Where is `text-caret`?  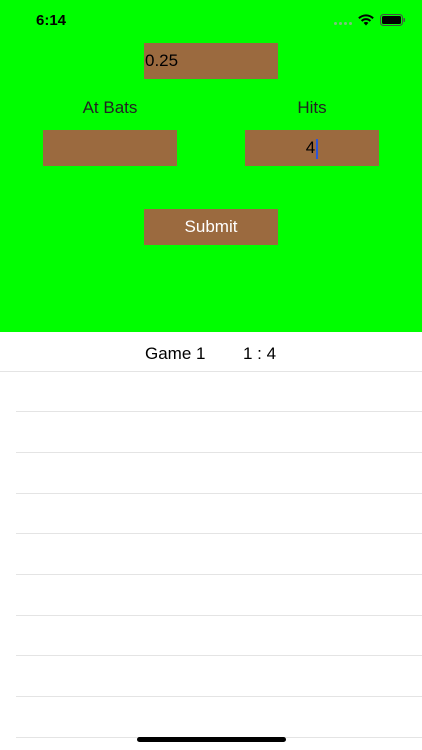 text-caret is located at coordinates (317, 148).